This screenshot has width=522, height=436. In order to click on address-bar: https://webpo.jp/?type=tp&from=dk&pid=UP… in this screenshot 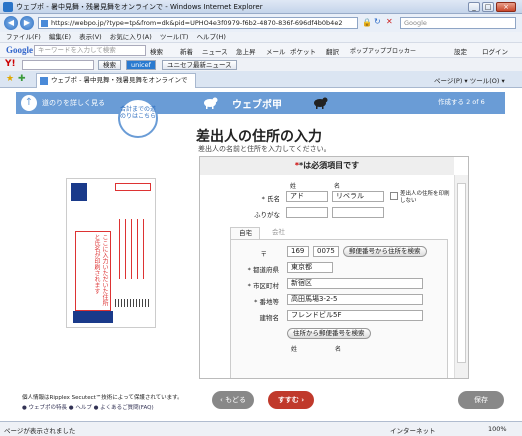, I will do `click(198, 23)`.